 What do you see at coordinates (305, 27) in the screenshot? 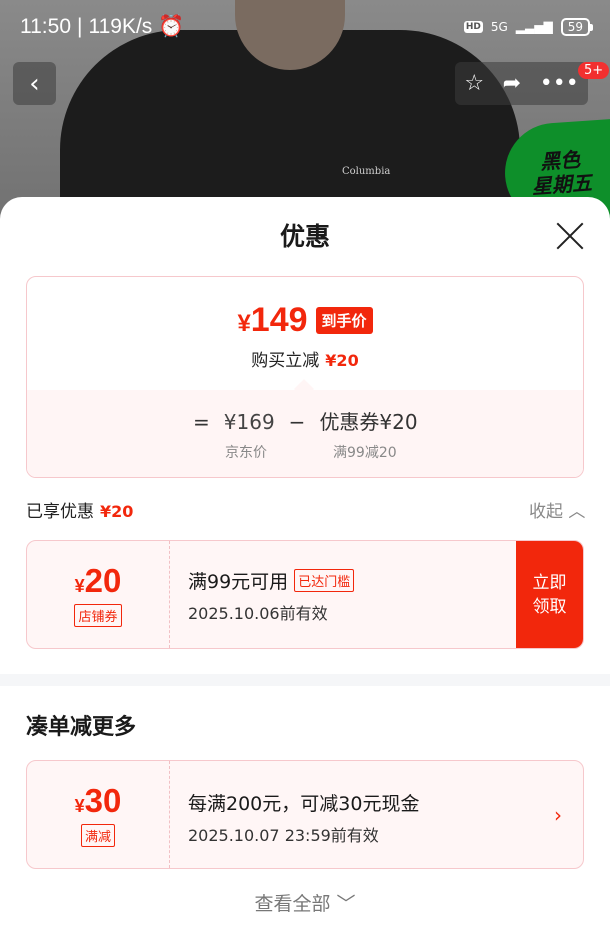
I see `status-bar: 11:50 | 119K/s ⏰ HD 5G ▂▃▅▇ 59` at bounding box center [305, 27].